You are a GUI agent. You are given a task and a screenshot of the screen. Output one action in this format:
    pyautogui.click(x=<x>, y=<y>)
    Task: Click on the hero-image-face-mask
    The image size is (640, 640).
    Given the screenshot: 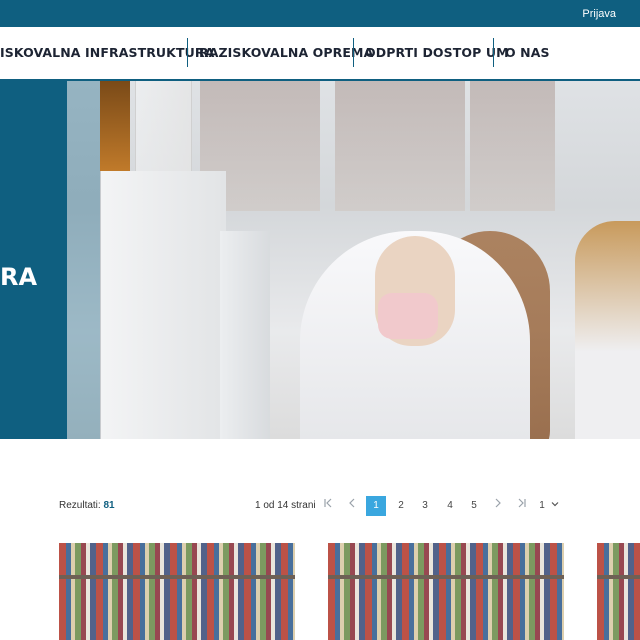 What is the action you would take?
    pyautogui.click(x=408, y=316)
    